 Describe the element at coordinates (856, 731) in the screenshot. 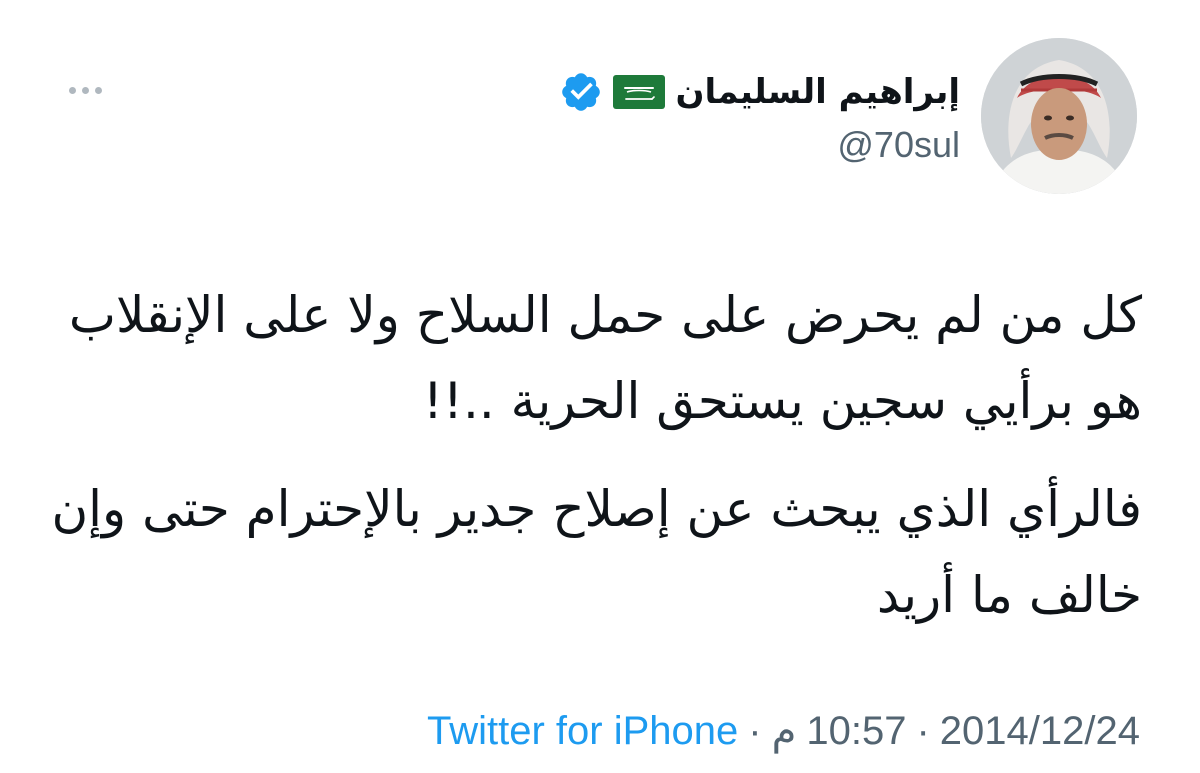

I see `tweet-time: 10:57` at that location.